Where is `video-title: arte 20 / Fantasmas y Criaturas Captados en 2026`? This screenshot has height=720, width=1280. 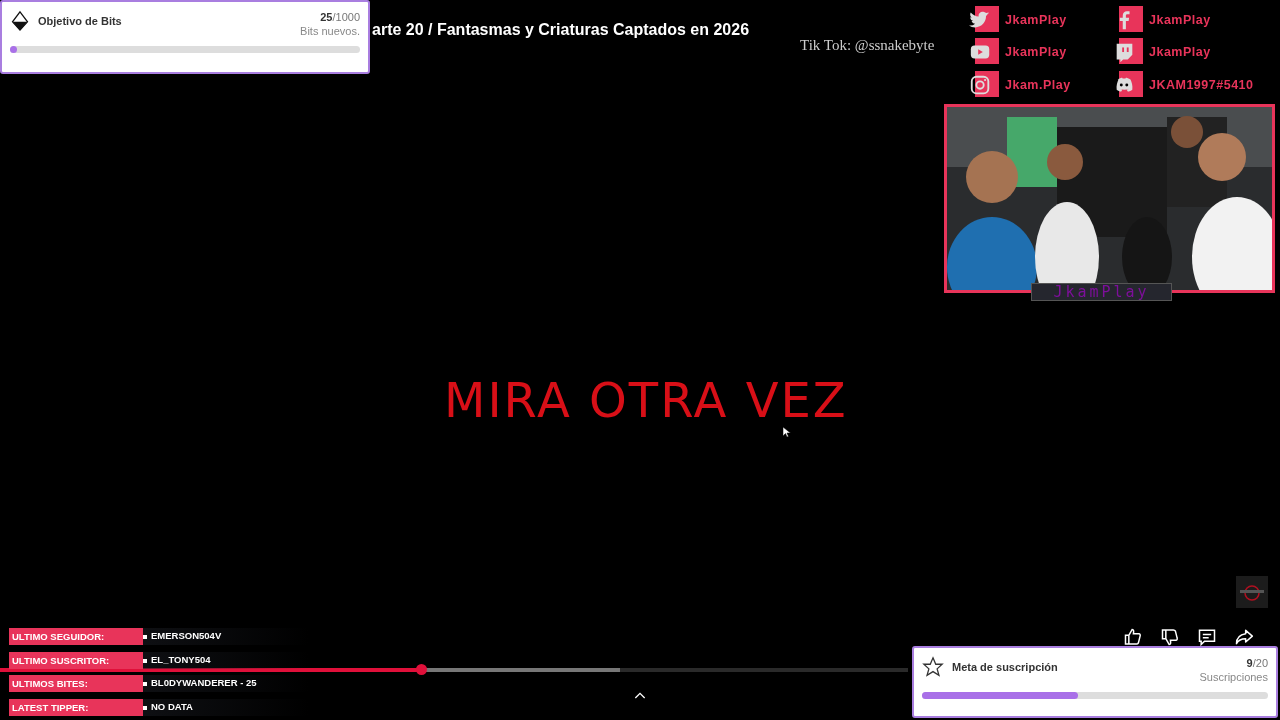
video-title: arte 20 / Fantasmas y Criaturas Captados en 2026 is located at coordinates (561, 30).